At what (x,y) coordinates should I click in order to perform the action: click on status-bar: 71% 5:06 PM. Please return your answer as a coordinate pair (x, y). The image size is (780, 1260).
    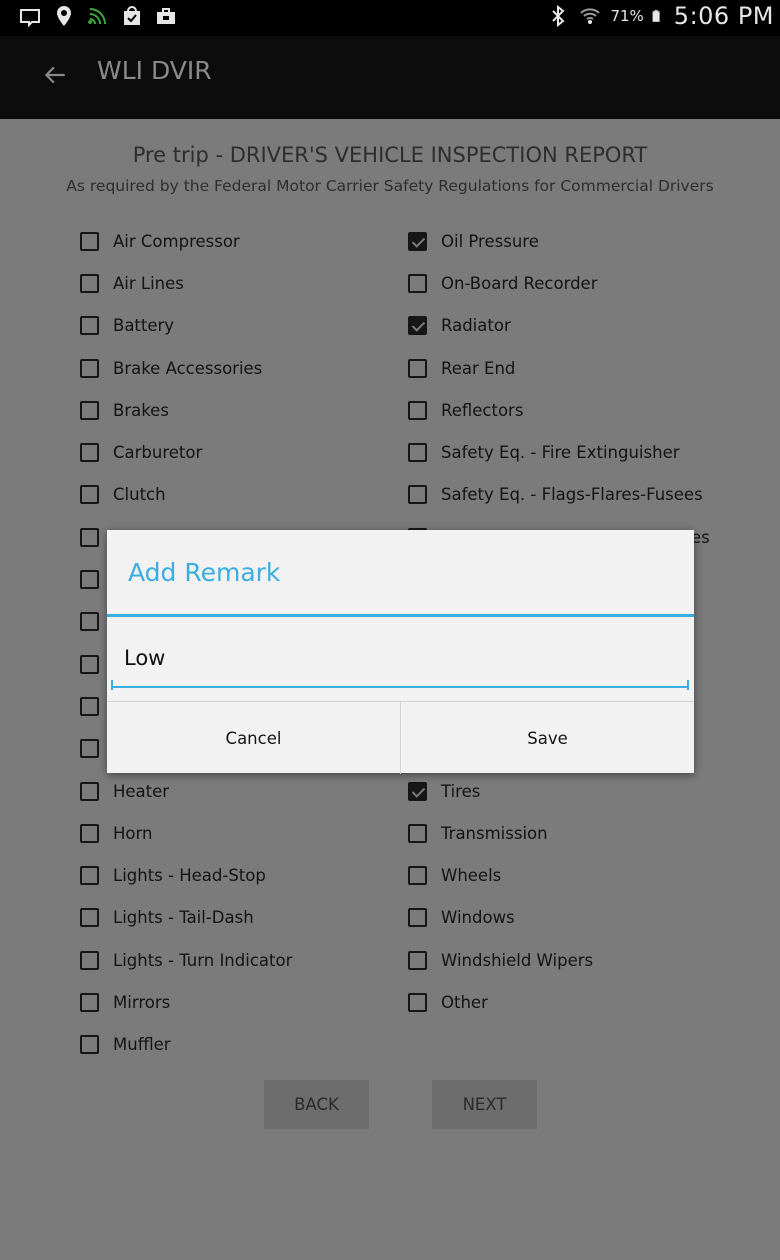
    Looking at the image, I should click on (390, 18).